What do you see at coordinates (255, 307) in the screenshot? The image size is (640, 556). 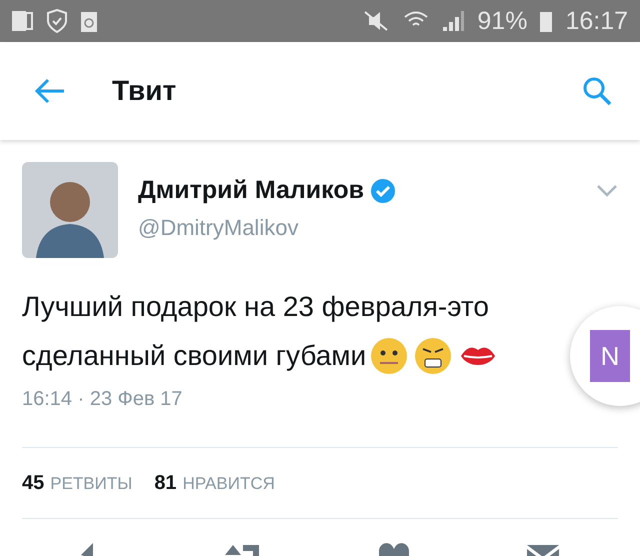 I see `tweet-text: Лучший подарок на 23 февраля-это` at bounding box center [255, 307].